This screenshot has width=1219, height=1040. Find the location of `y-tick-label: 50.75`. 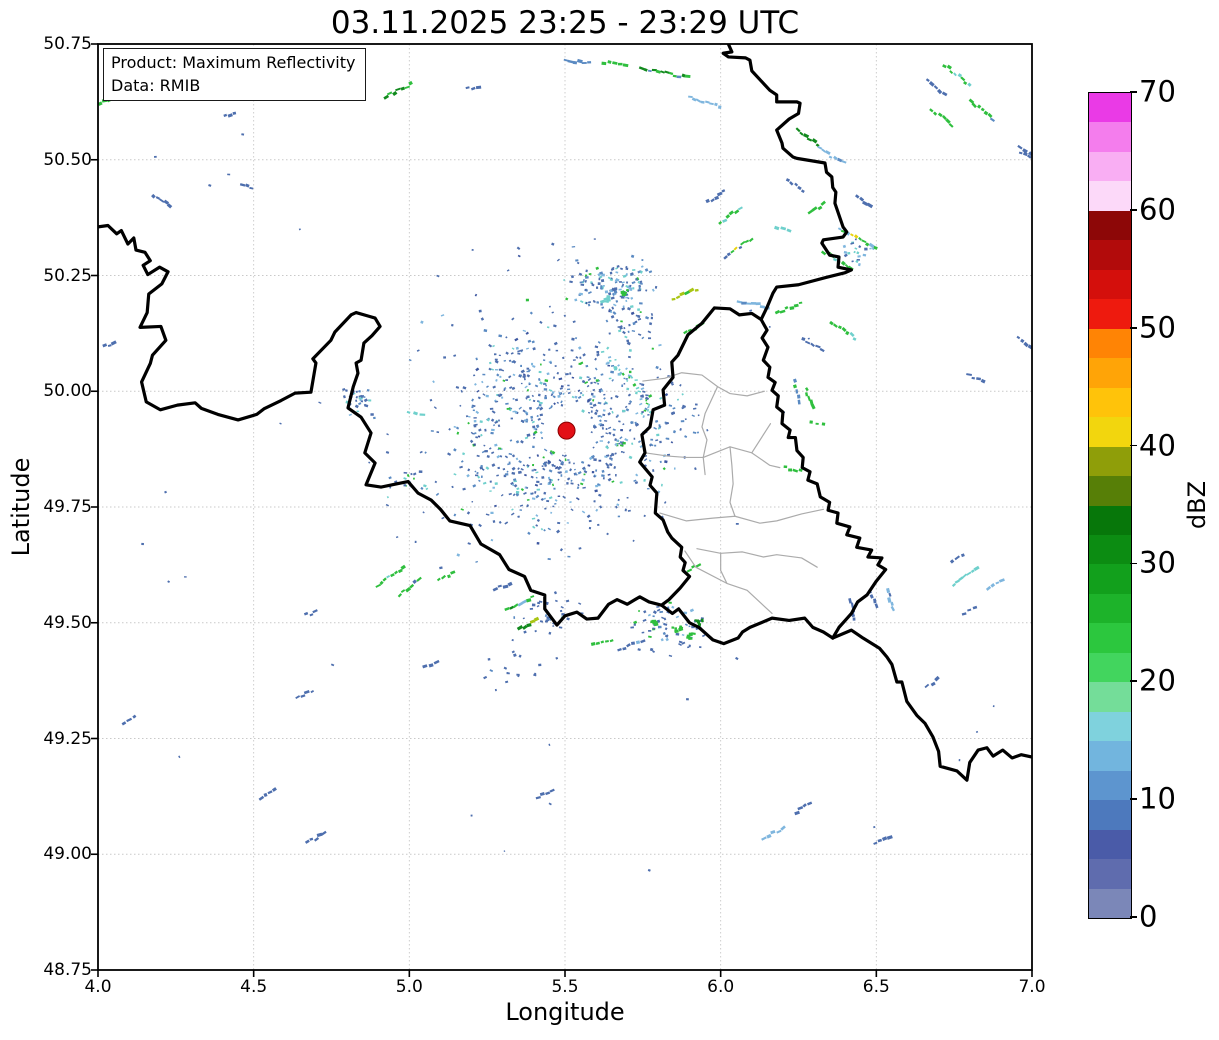

y-tick-label: 50.75 is located at coordinates (67, 44).